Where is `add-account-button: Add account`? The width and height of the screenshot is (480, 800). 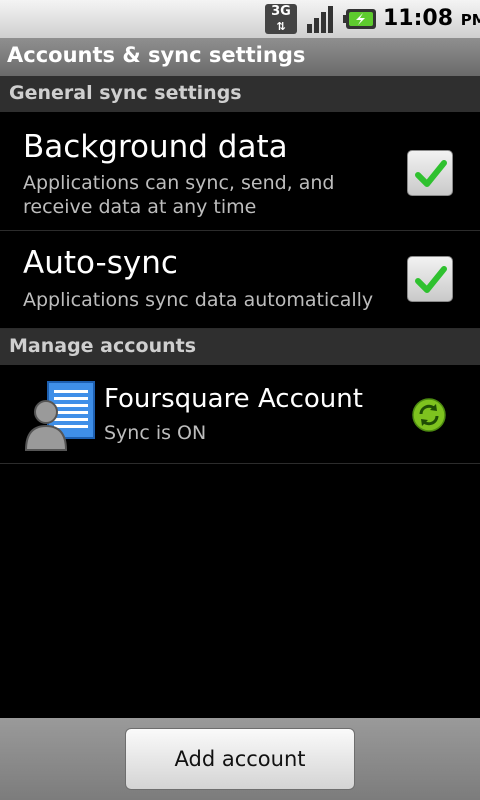 add-account-button: Add account is located at coordinates (240, 759).